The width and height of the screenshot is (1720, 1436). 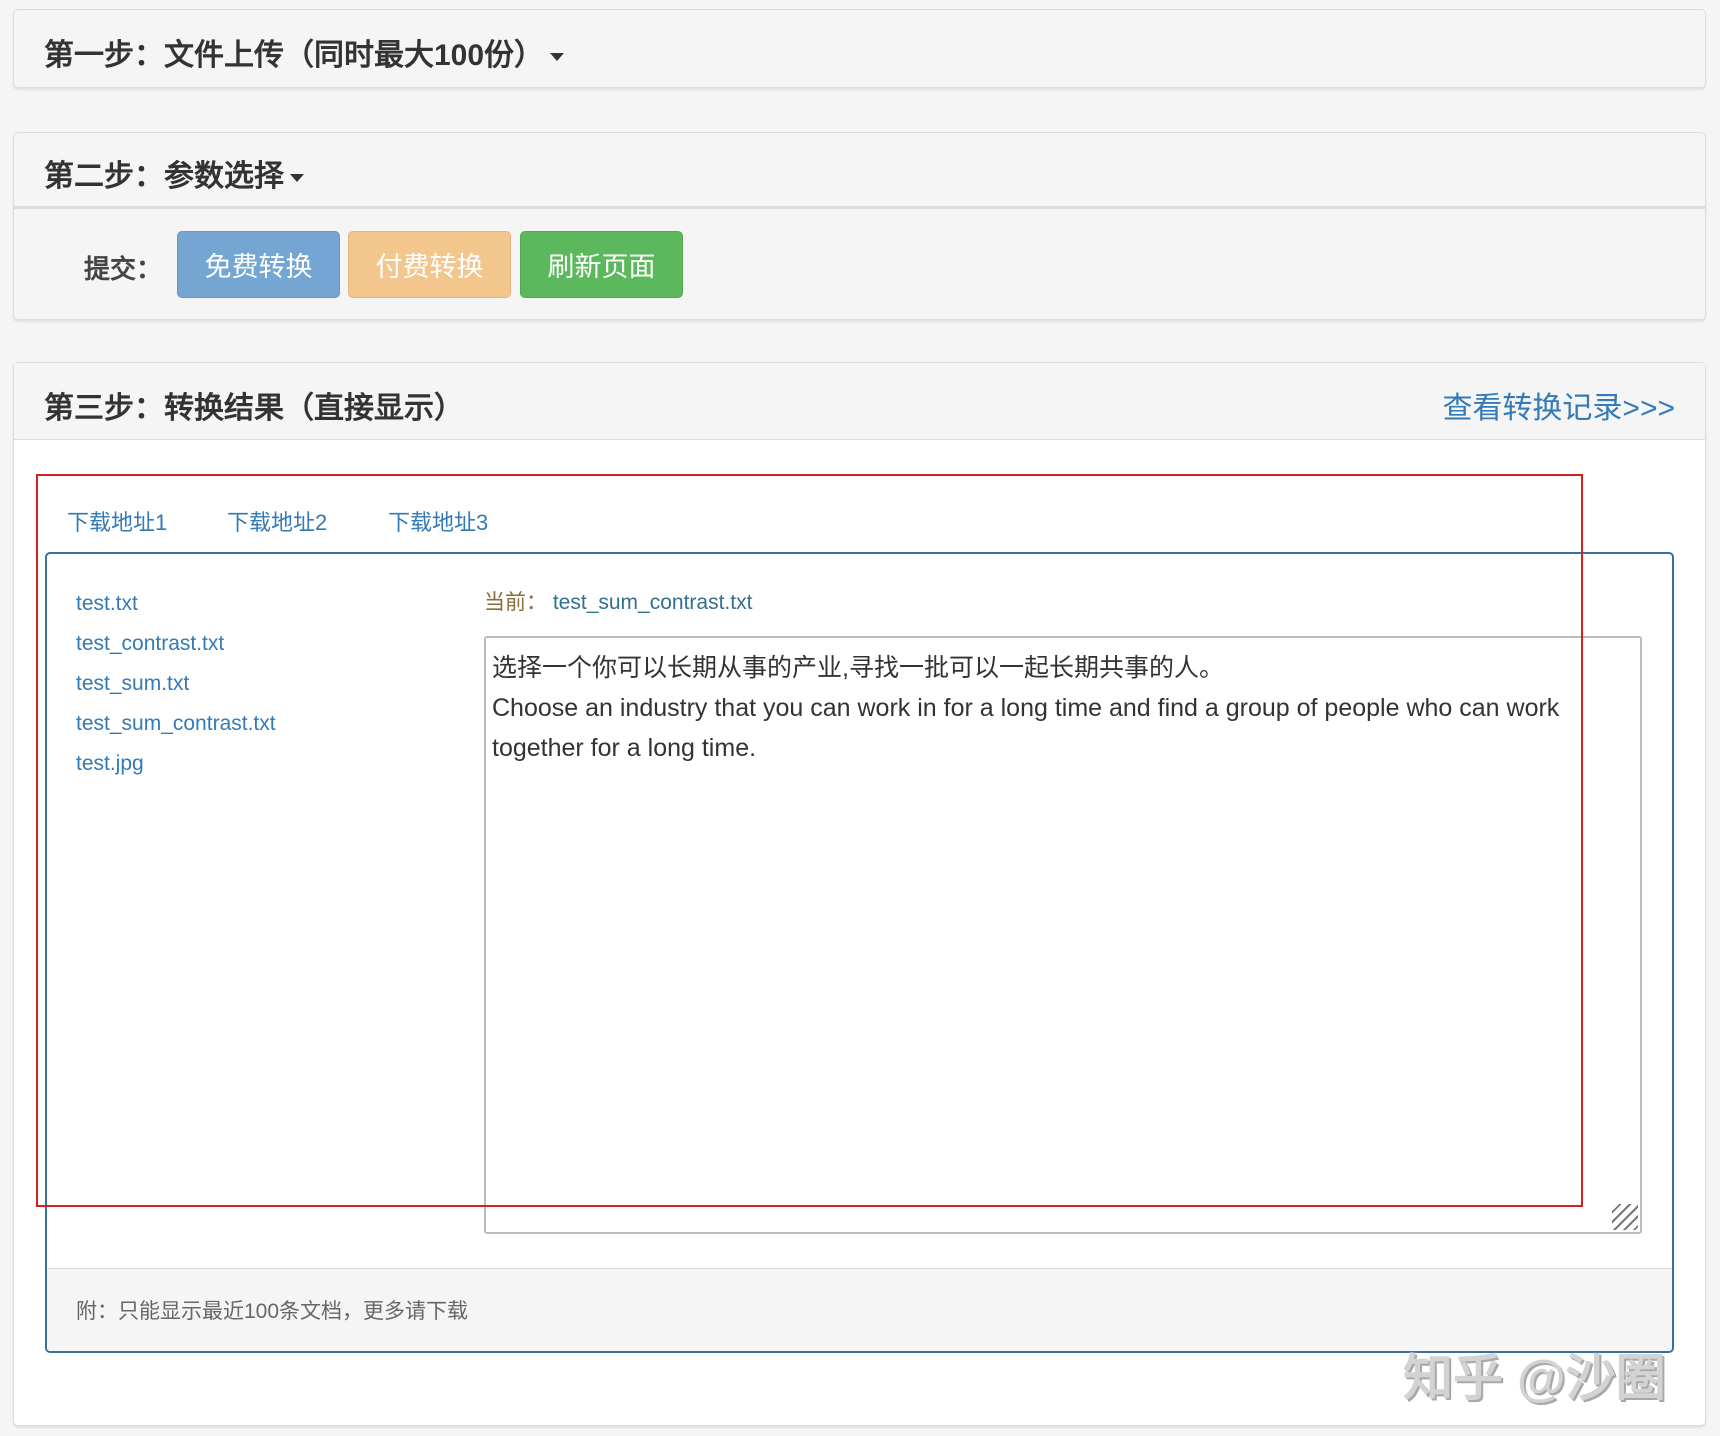 What do you see at coordinates (164, 176) in the screenshot?
I see `step2-title: 第二步：参数选择` at bounding box center [164, 176].